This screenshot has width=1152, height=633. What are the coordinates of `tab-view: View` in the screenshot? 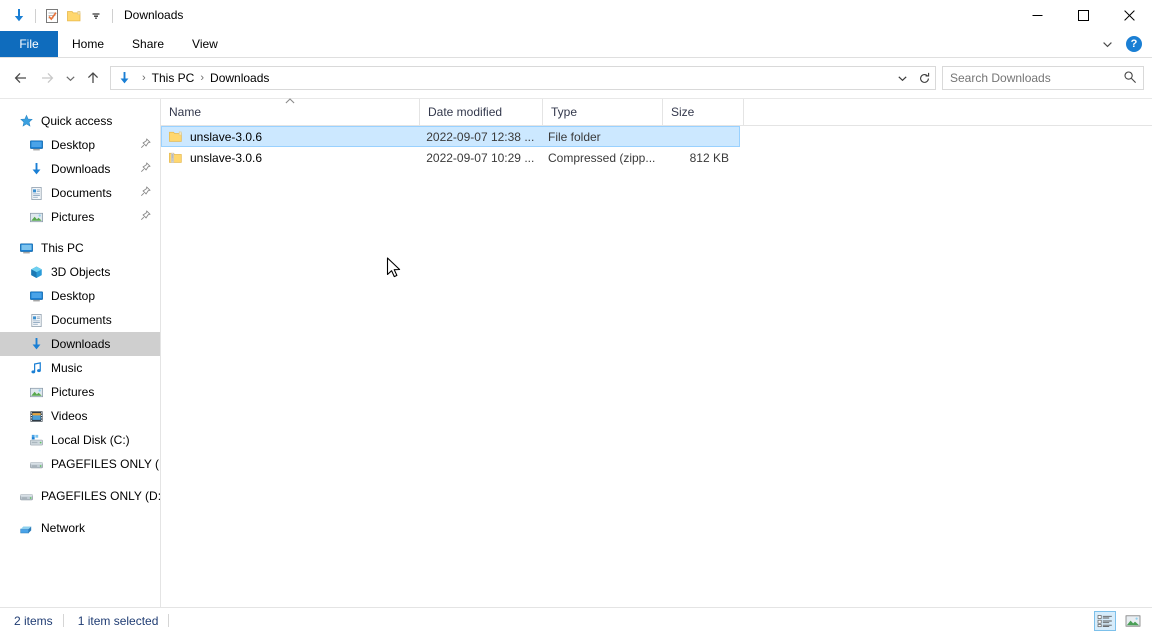 It's located at (205, 44).